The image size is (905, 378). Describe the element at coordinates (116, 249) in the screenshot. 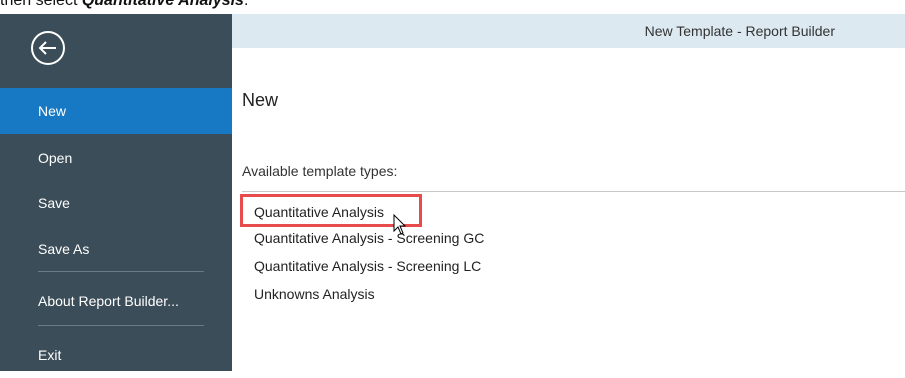

I see `nav-item-save-as: Save As` at that location.